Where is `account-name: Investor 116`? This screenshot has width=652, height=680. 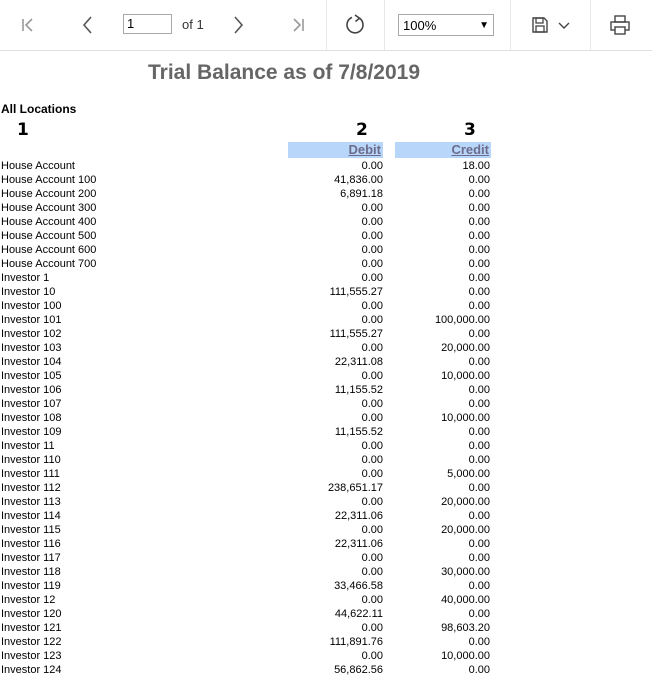 account-name: Investor 116 is located at coordinates (31, 544).